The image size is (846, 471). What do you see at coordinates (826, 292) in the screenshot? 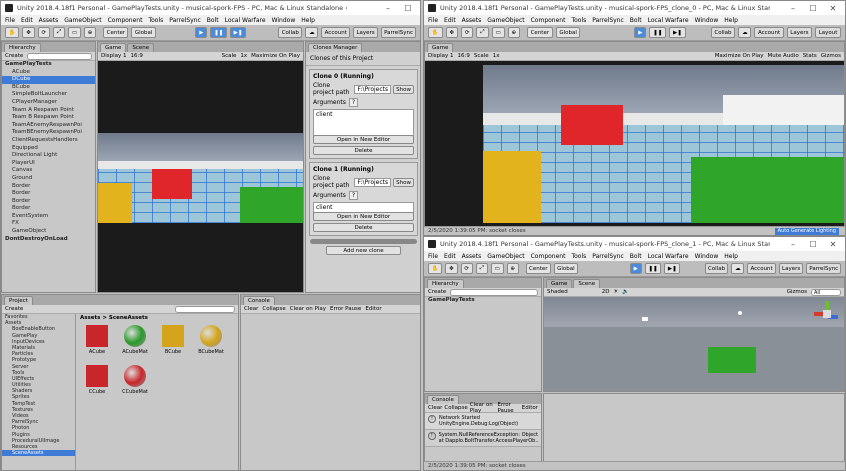
I see `scene-search-input: All` at bounding box center [826, 292].